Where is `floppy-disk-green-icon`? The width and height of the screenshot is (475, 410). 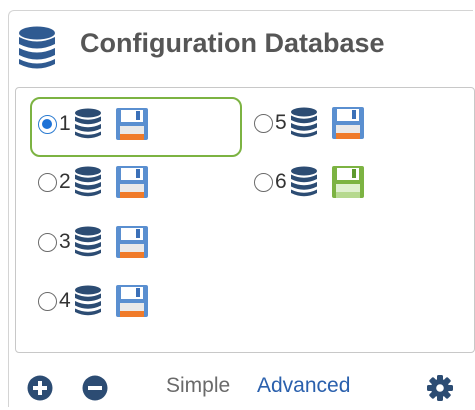
floppy-disk-green-icon is located at coordinates (348, 182).